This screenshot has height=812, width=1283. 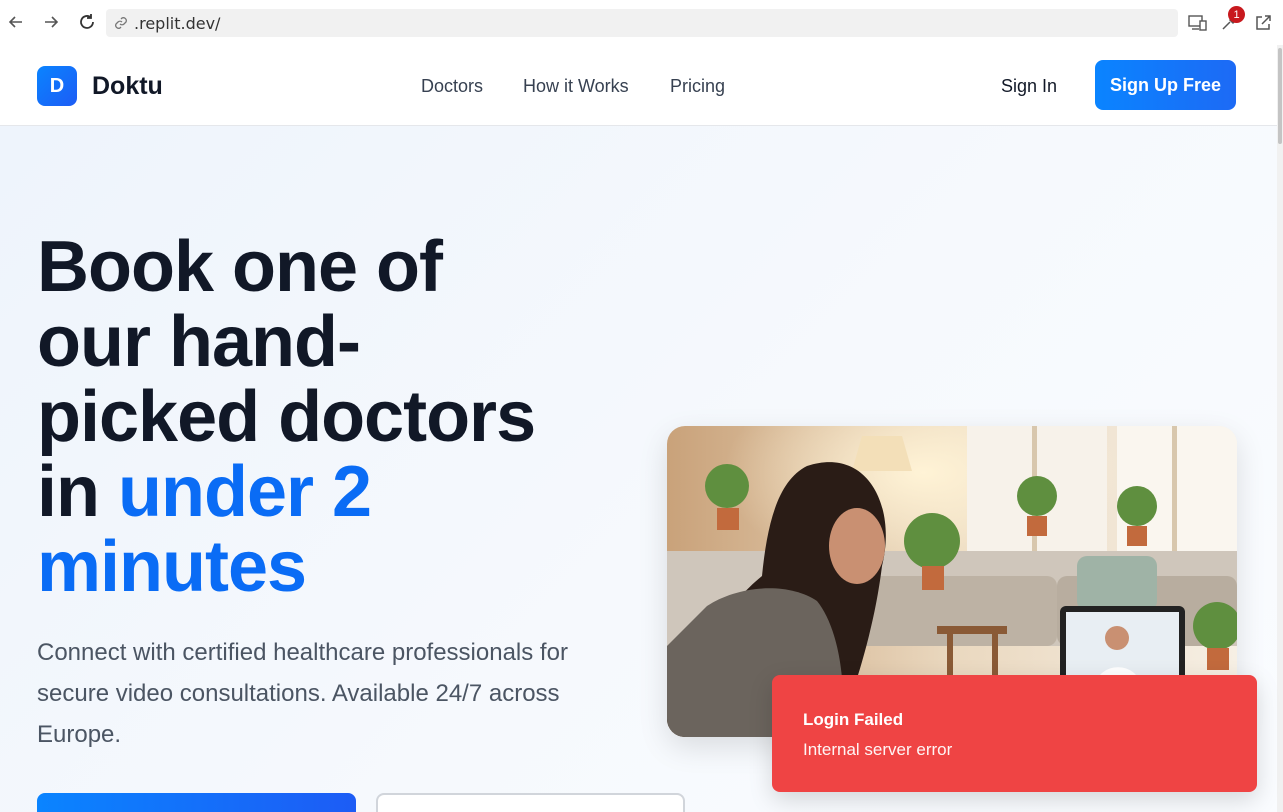 What do you see at coordinates (127, 86) in the screenshot?
I see `brand-name: Doktu` at bounding box center [127, 86].